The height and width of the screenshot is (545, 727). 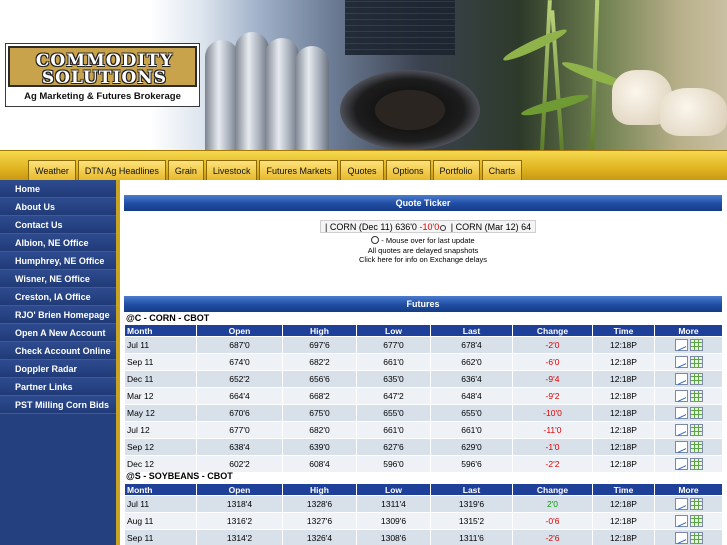 What do you see at coordinates (456, 170) in the screenshot?
I see `nav-portfolio: Portfolio` at bounding box center [456, 170].